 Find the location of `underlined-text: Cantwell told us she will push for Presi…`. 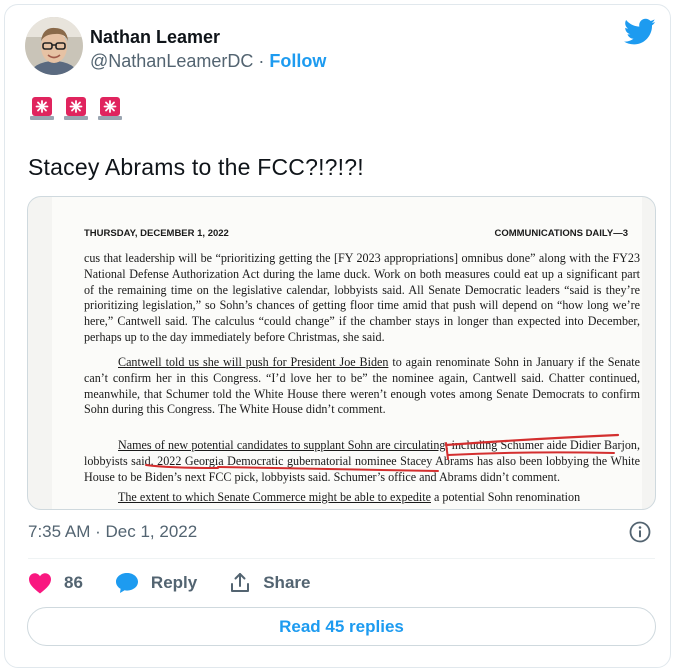

underlined-text: Cantwell told us she will push for Presi… is located at coordinates (253, 362).